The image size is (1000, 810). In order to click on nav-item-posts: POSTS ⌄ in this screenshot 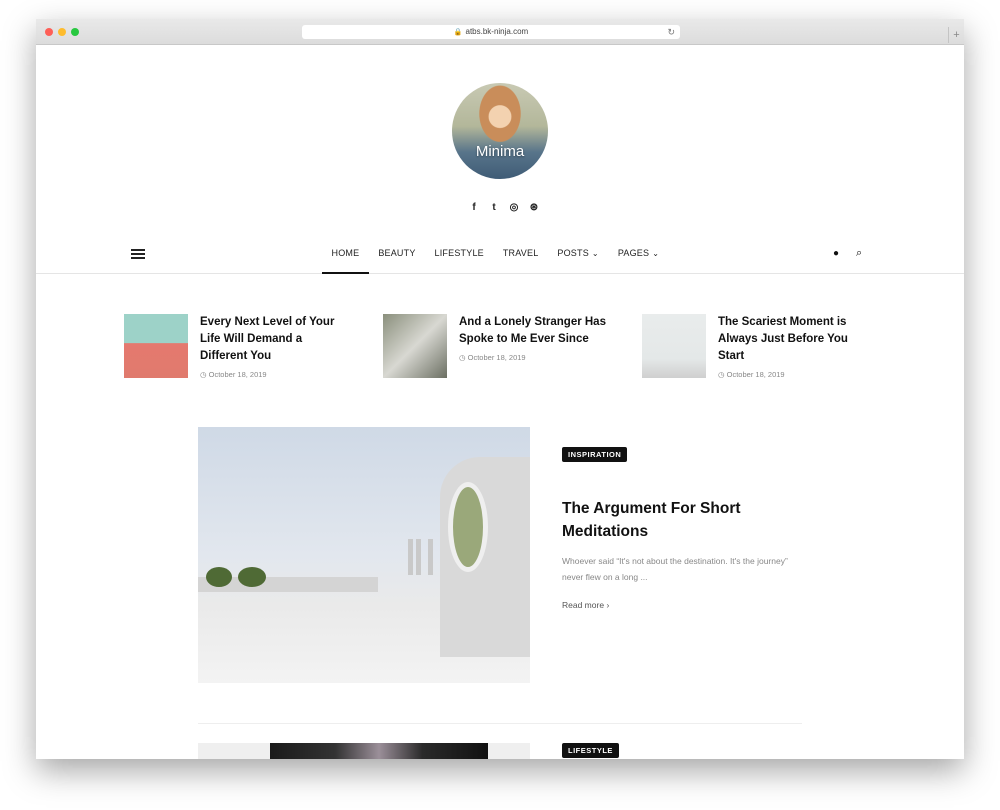, I will do `click(578, 254)`.